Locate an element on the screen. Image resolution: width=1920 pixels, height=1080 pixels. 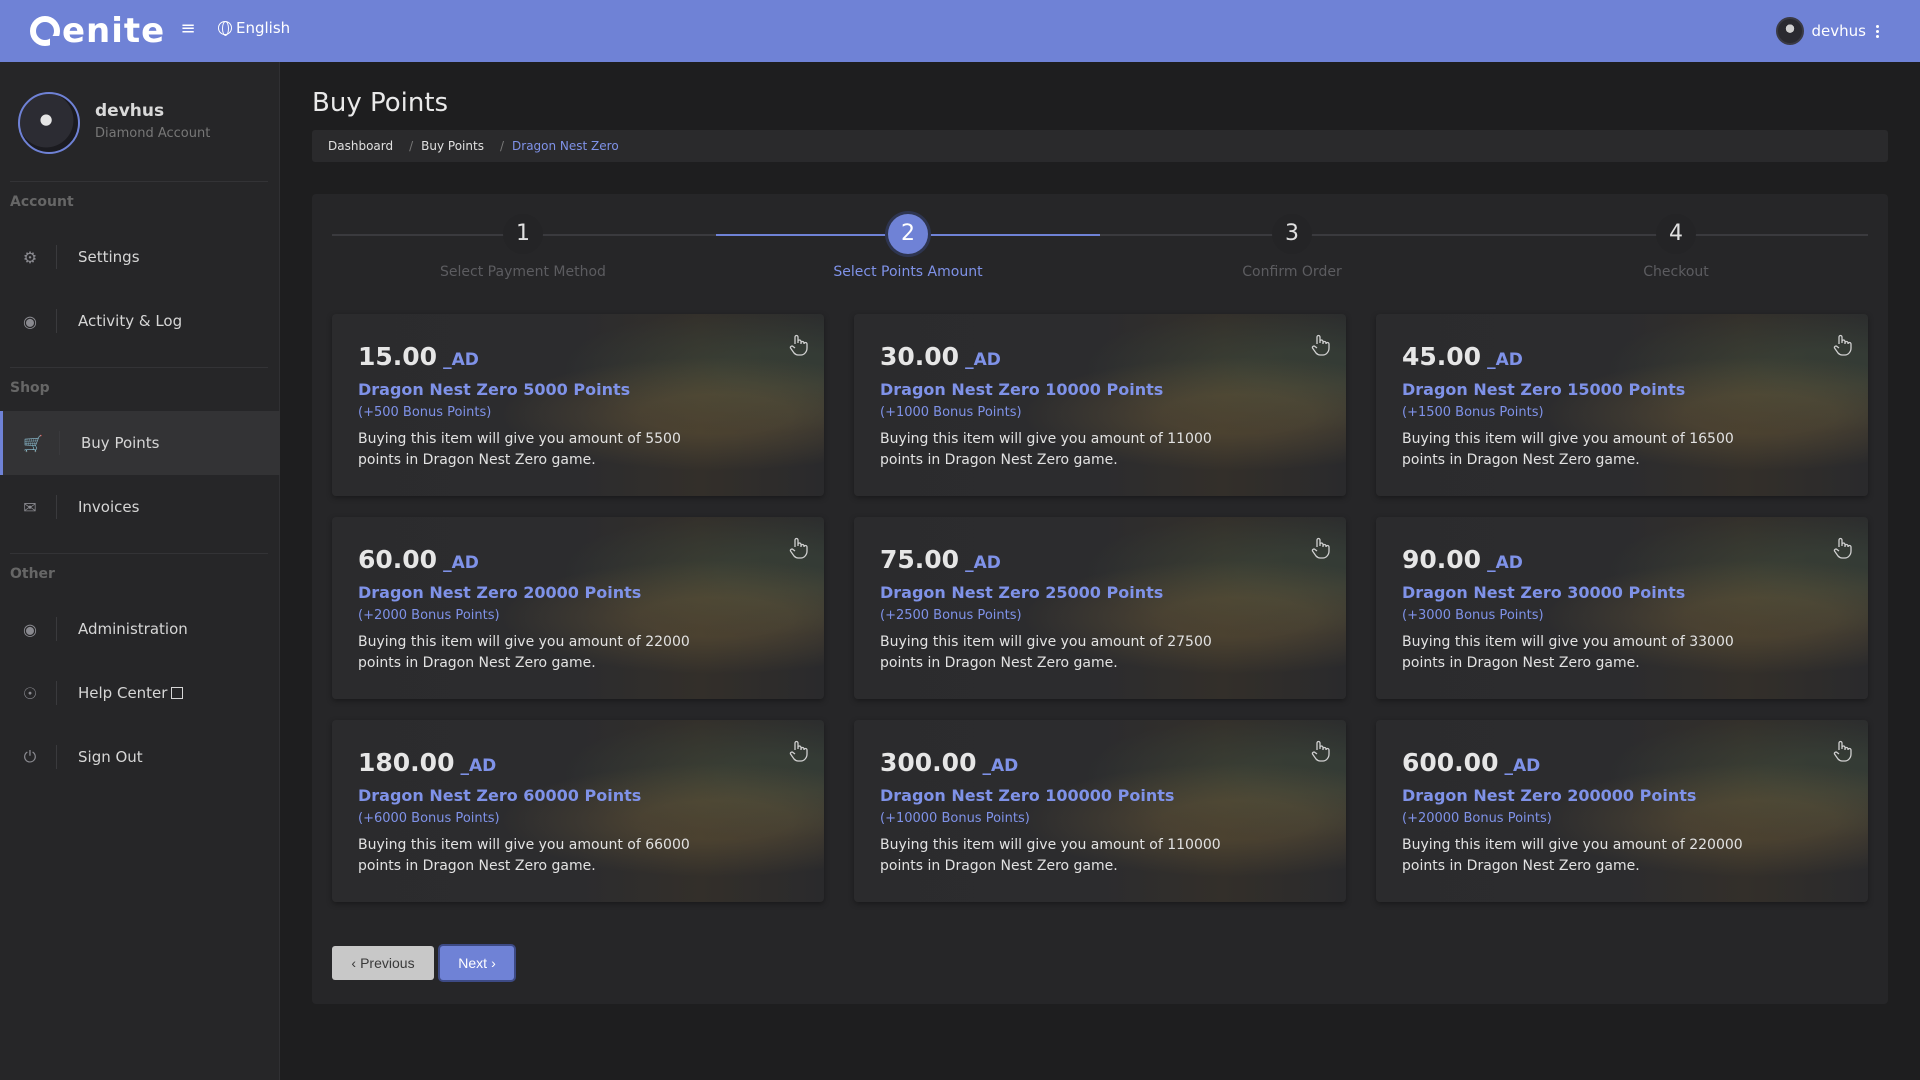
breadcrumb-buy-points: Buy Points is located at coordinates (452, 146).